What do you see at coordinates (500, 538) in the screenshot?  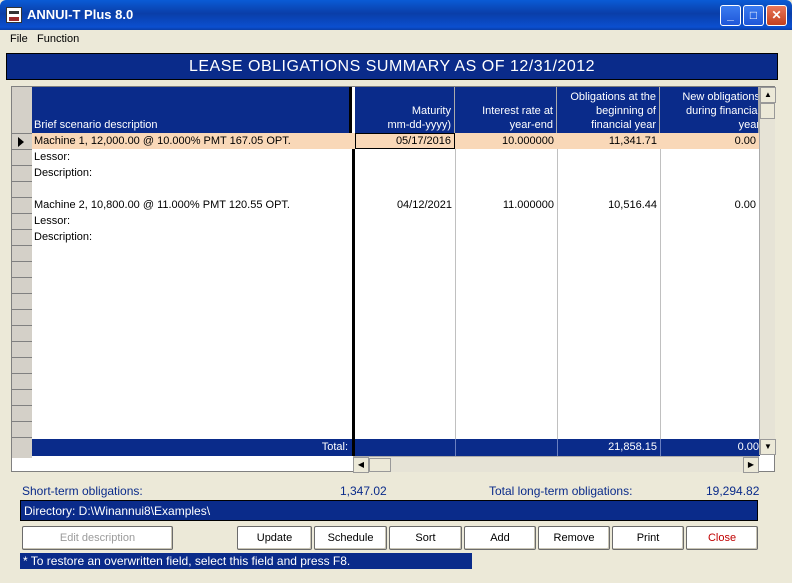 I see `add-button: Add` at bounding box center [500, 538].